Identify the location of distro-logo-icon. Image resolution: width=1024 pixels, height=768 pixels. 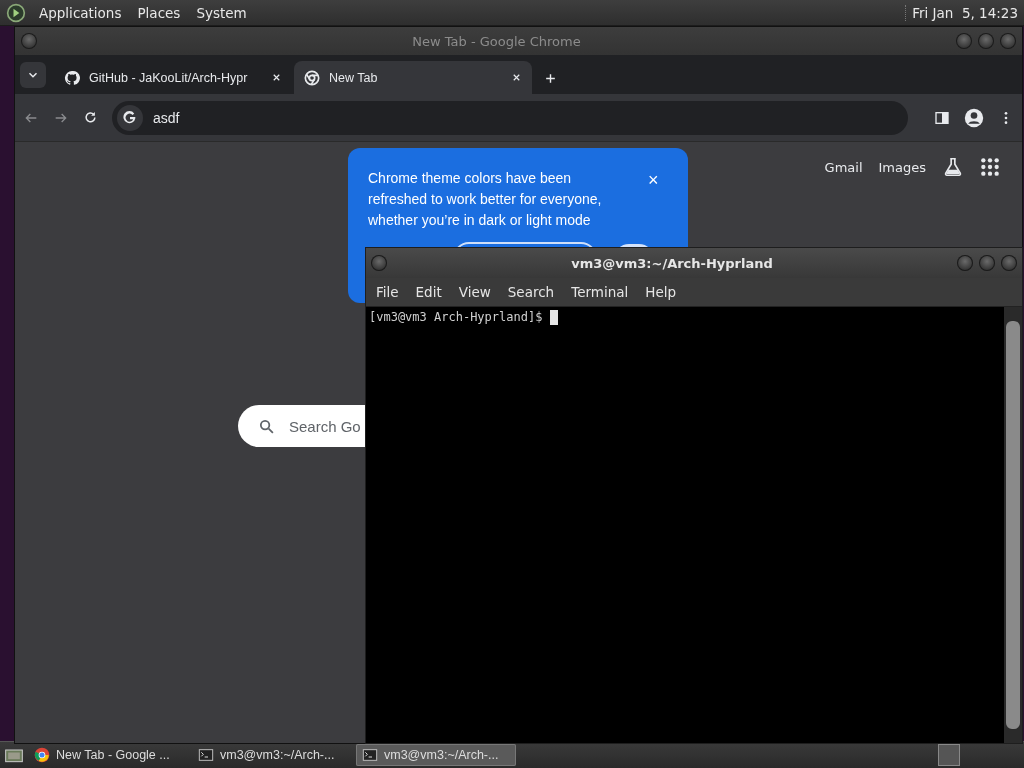
(16, 12).